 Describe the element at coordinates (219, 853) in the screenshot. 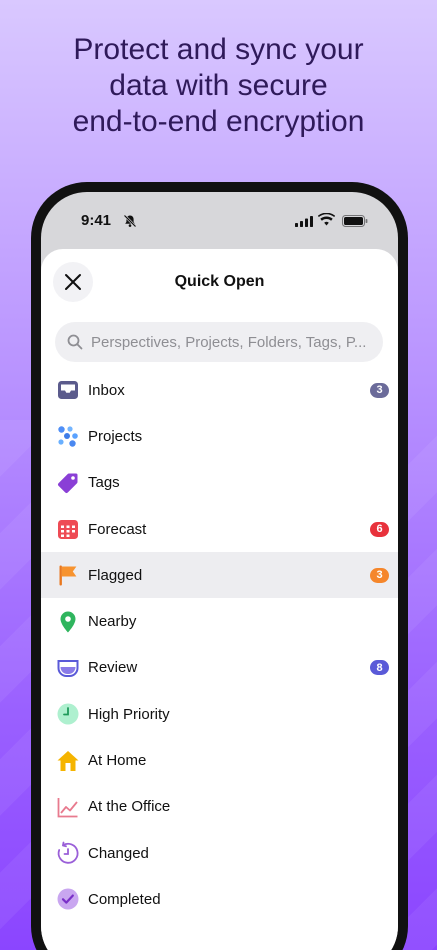

I see `list-item-changed: Changed` at that location.